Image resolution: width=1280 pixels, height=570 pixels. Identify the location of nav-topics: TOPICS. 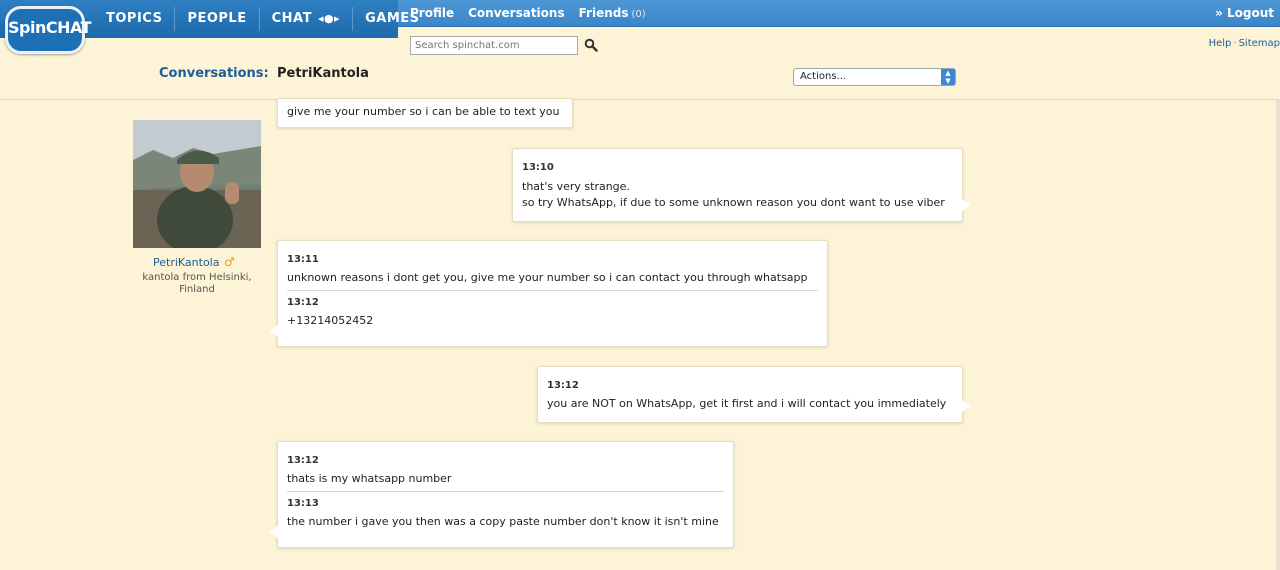
(135, 19).